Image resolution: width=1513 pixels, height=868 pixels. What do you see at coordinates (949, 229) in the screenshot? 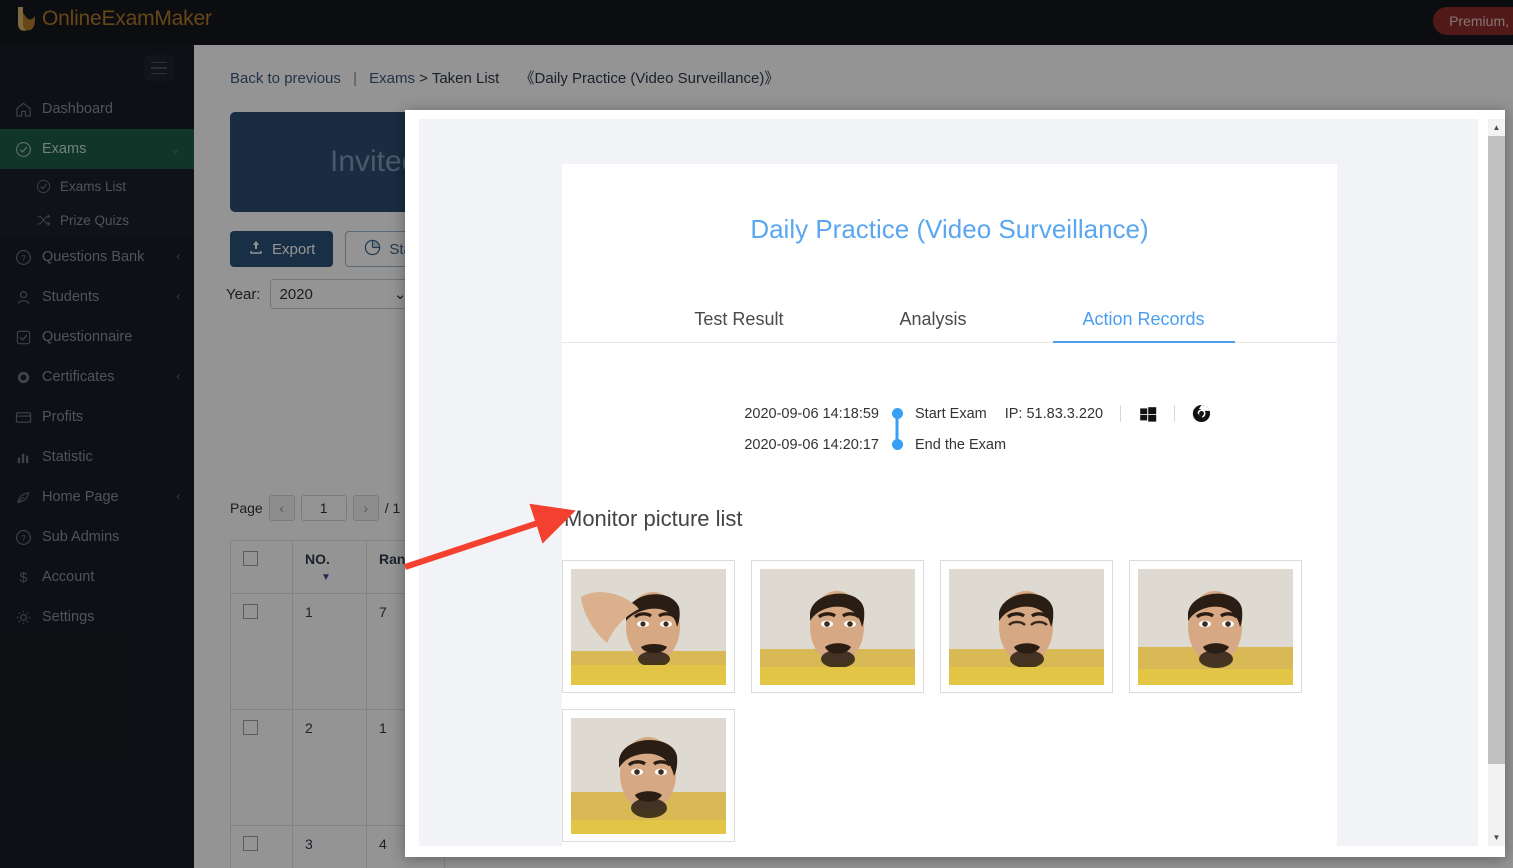
I see `modal-title: Daily Practice (Video Surveillance)` at bounding box center [949, 229].